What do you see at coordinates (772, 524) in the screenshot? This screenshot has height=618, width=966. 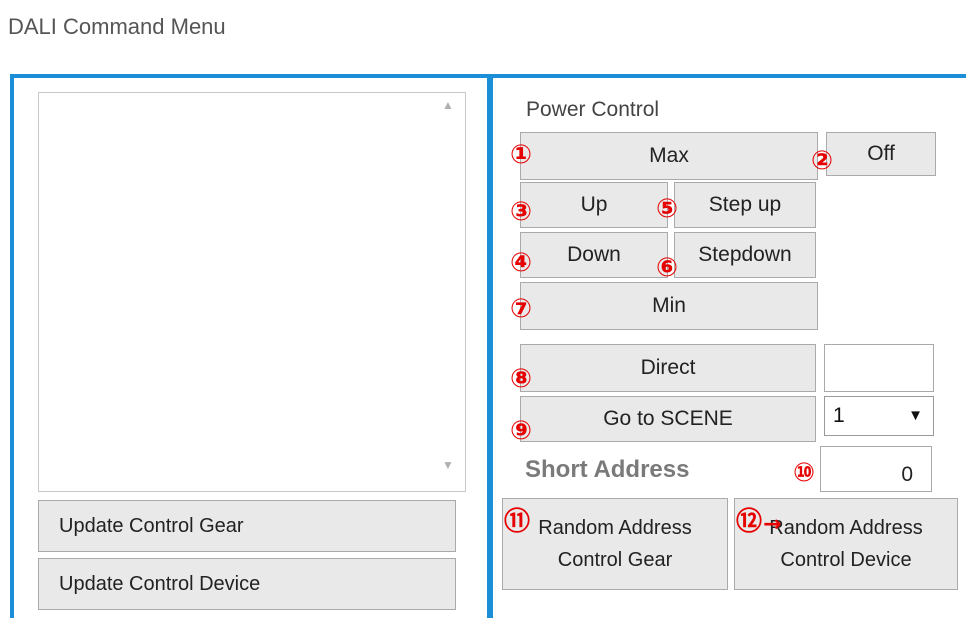 I see `annotation-arrow-icon: →` at bounding box center [772, 524].